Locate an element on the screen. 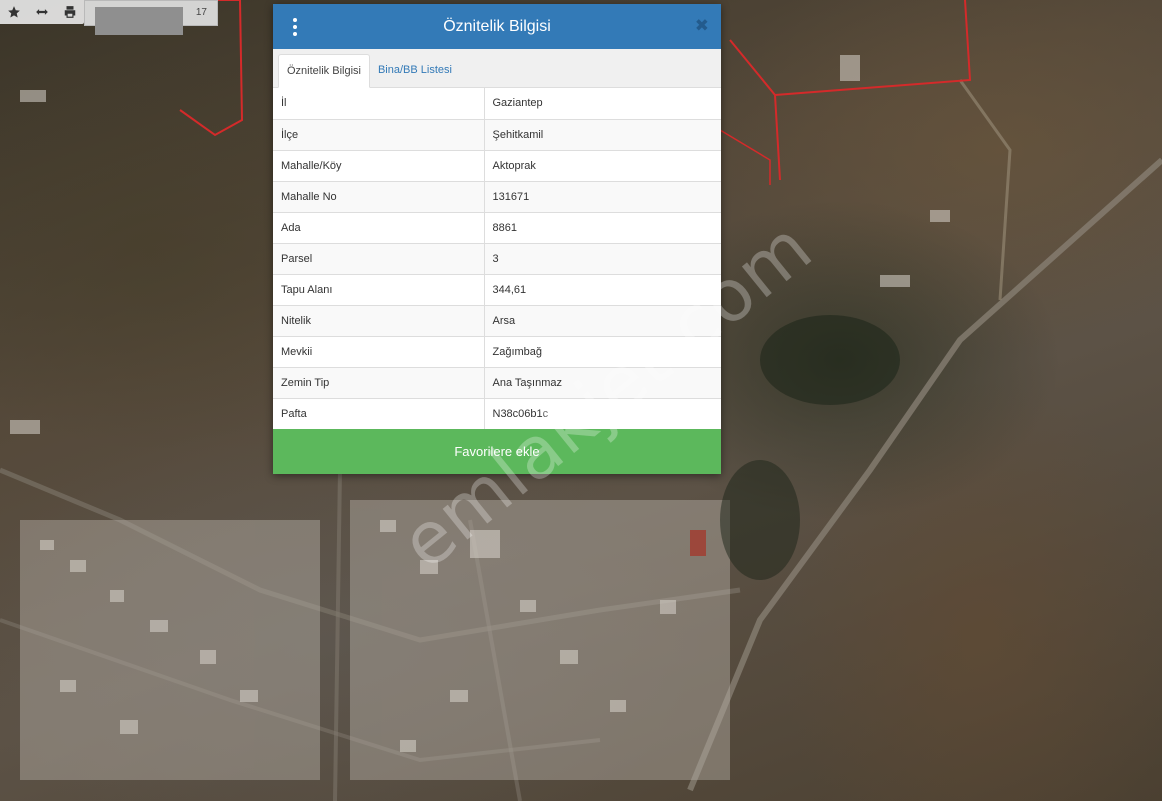  scale-display: 17 is located at coordinates (151, 17).